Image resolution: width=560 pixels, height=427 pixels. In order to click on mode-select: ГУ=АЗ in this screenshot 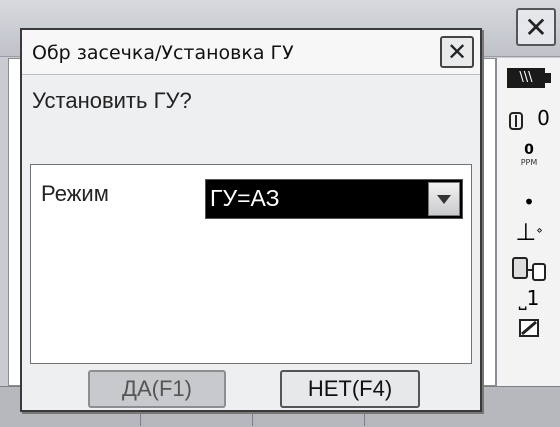, I will do `click(334, 199)`.